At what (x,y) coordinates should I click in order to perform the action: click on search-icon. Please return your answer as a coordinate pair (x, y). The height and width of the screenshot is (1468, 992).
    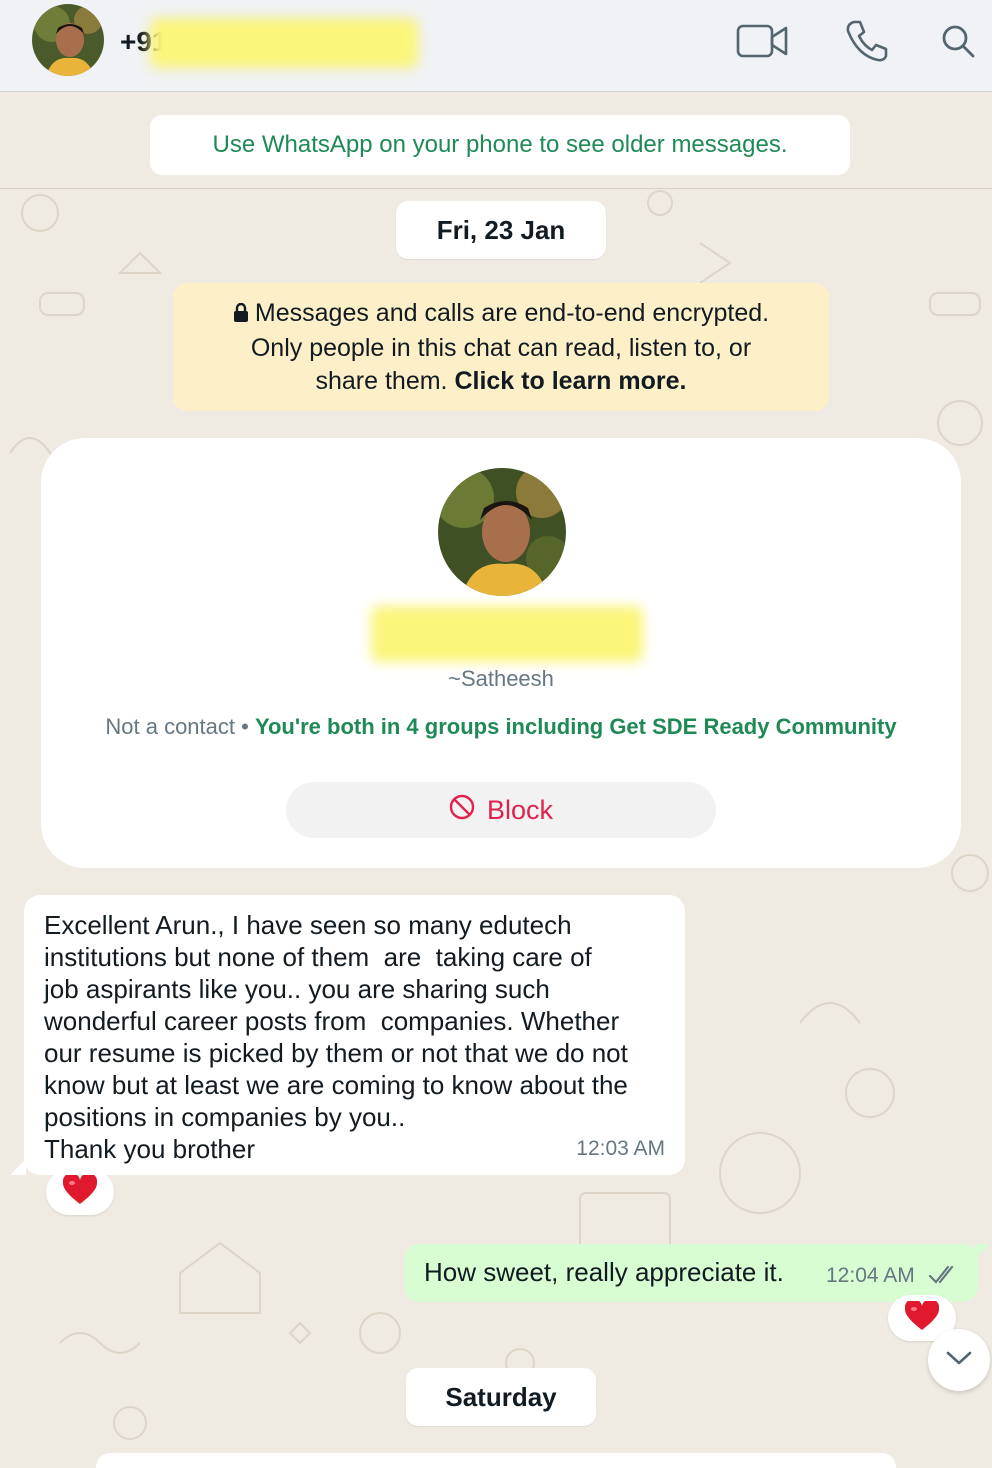
    Looking at the image, I should click on (958, 41).